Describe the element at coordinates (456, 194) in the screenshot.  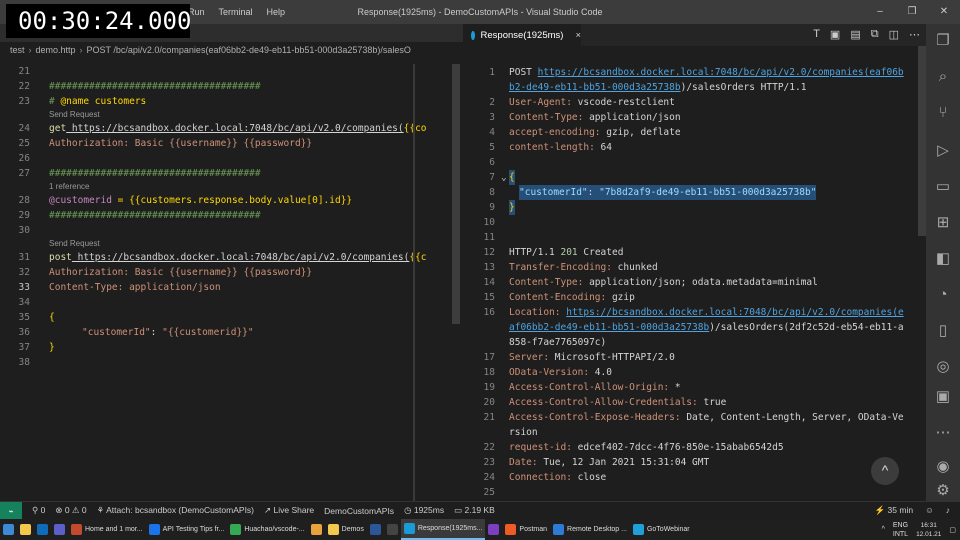
I see `left-scrollbar` at that location.